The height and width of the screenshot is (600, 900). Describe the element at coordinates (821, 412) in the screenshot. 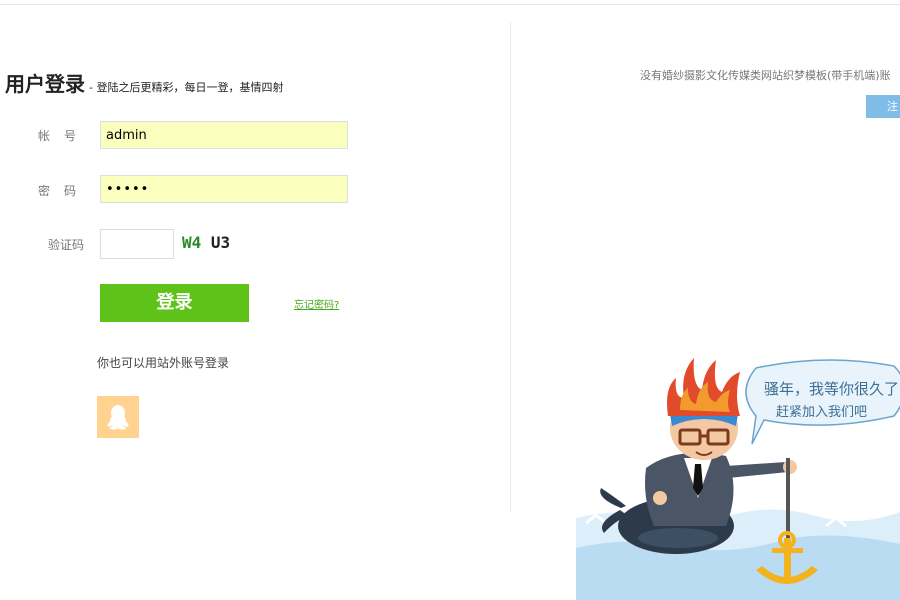

I see `bubble-line-2: 赶紧加入我们吧` at that location.